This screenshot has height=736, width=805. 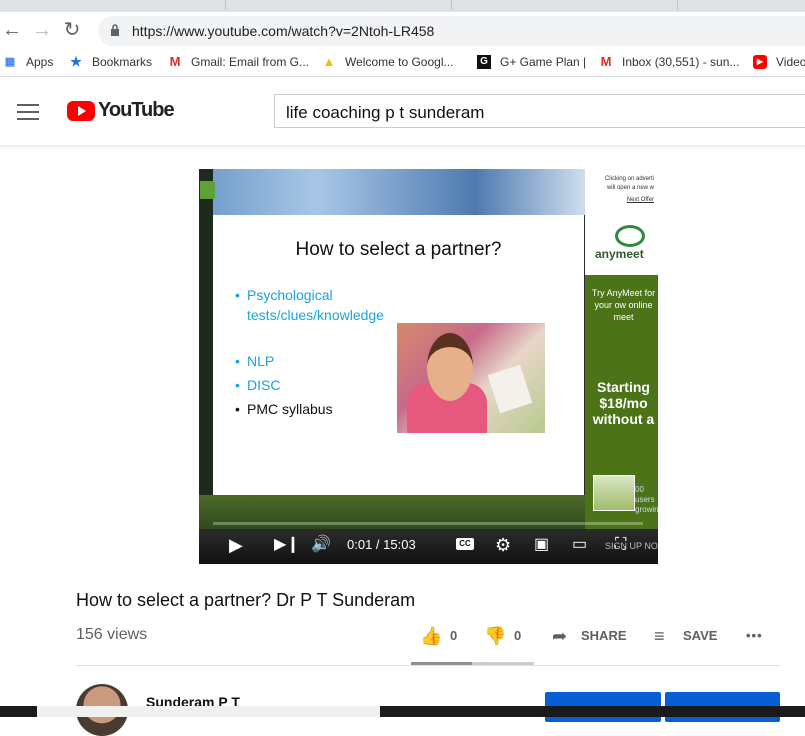 What do you see at coordinates (315, 315) in the screenshot?
I see `slide-bullet: tests/clues/knowledge` at bounding box center [315, 315].